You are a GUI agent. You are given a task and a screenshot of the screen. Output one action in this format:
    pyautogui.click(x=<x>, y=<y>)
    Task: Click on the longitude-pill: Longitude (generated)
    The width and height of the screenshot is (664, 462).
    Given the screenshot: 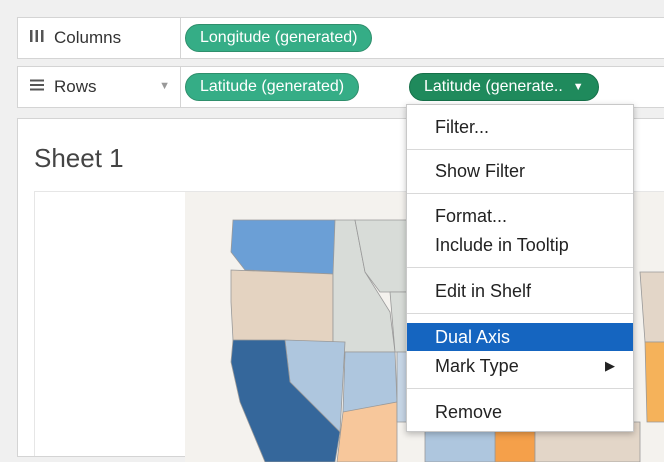 What is the action you would take?
    pyautogui.click(x=279, y=38)
    